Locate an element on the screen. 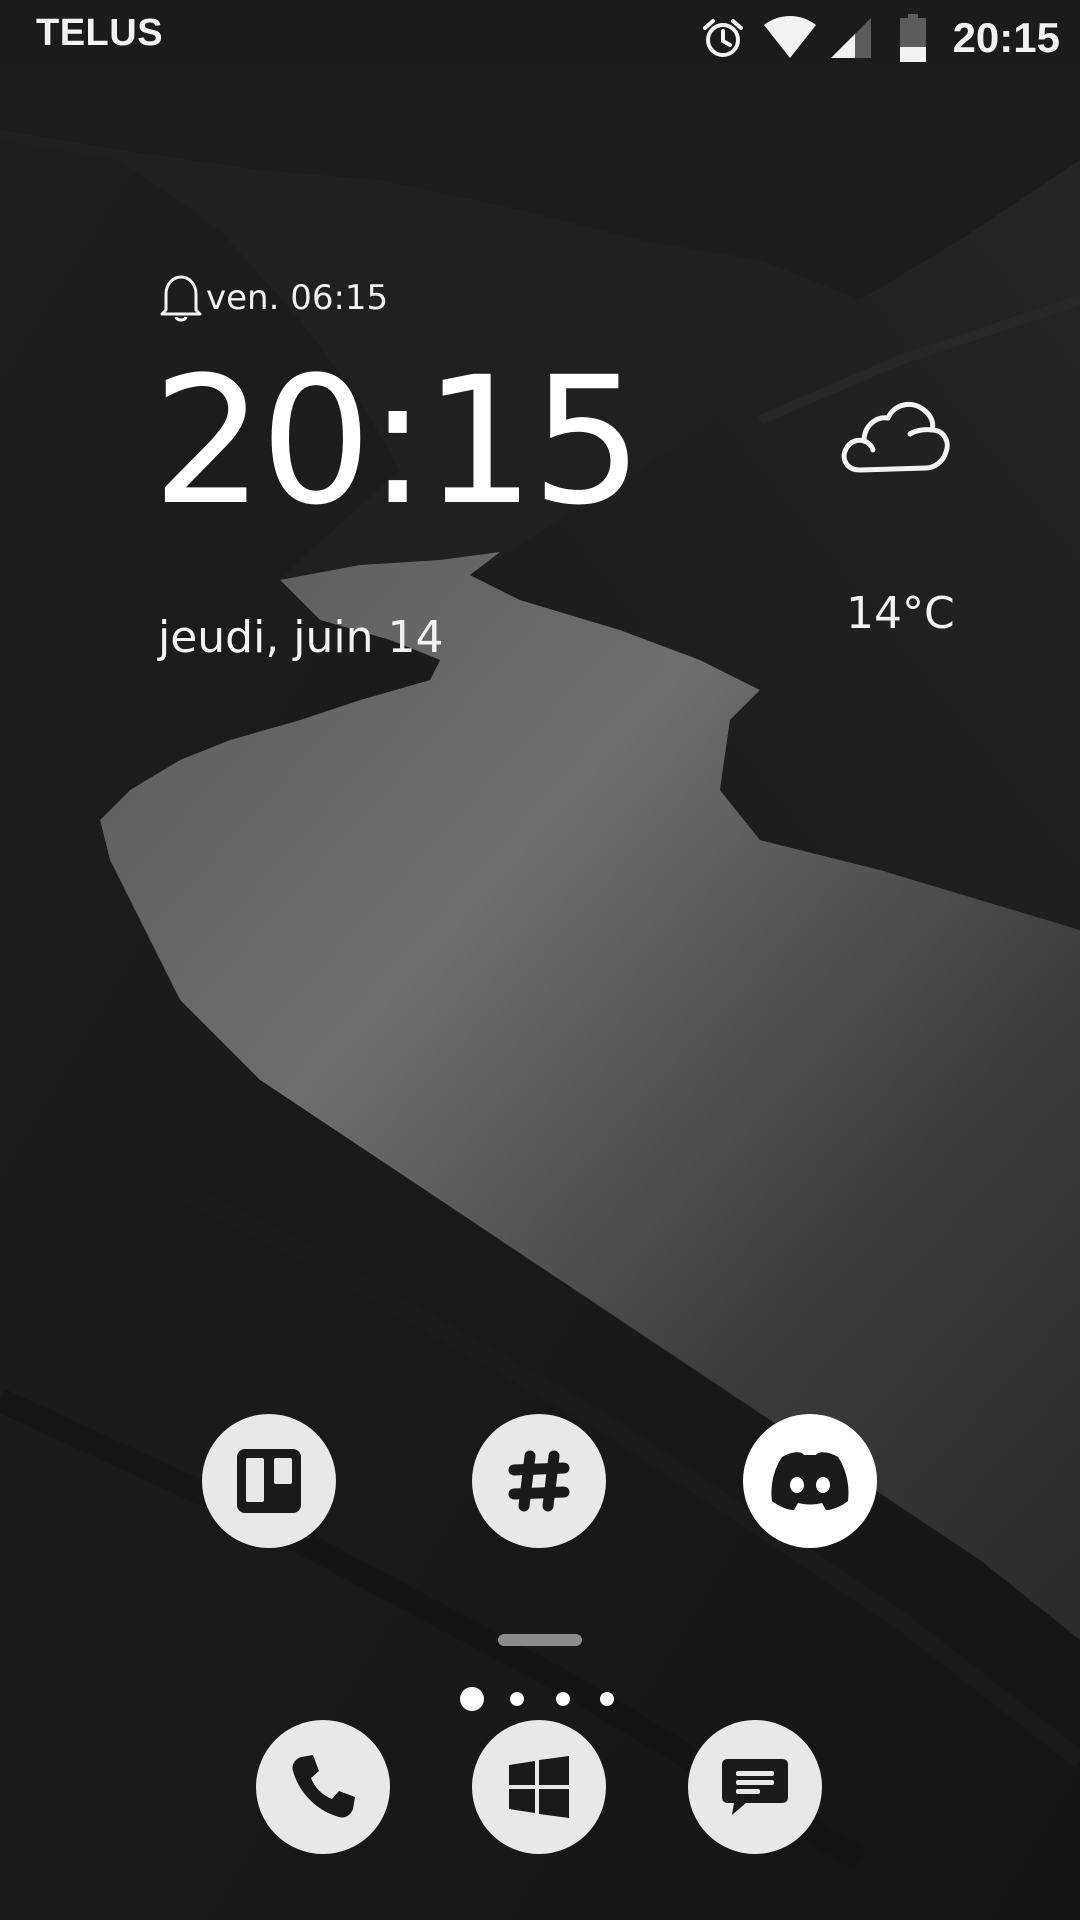 Image resolution: width=1080 pixels, height=1920 pixels. clock-colon: : is located at coordinates (397, 441).